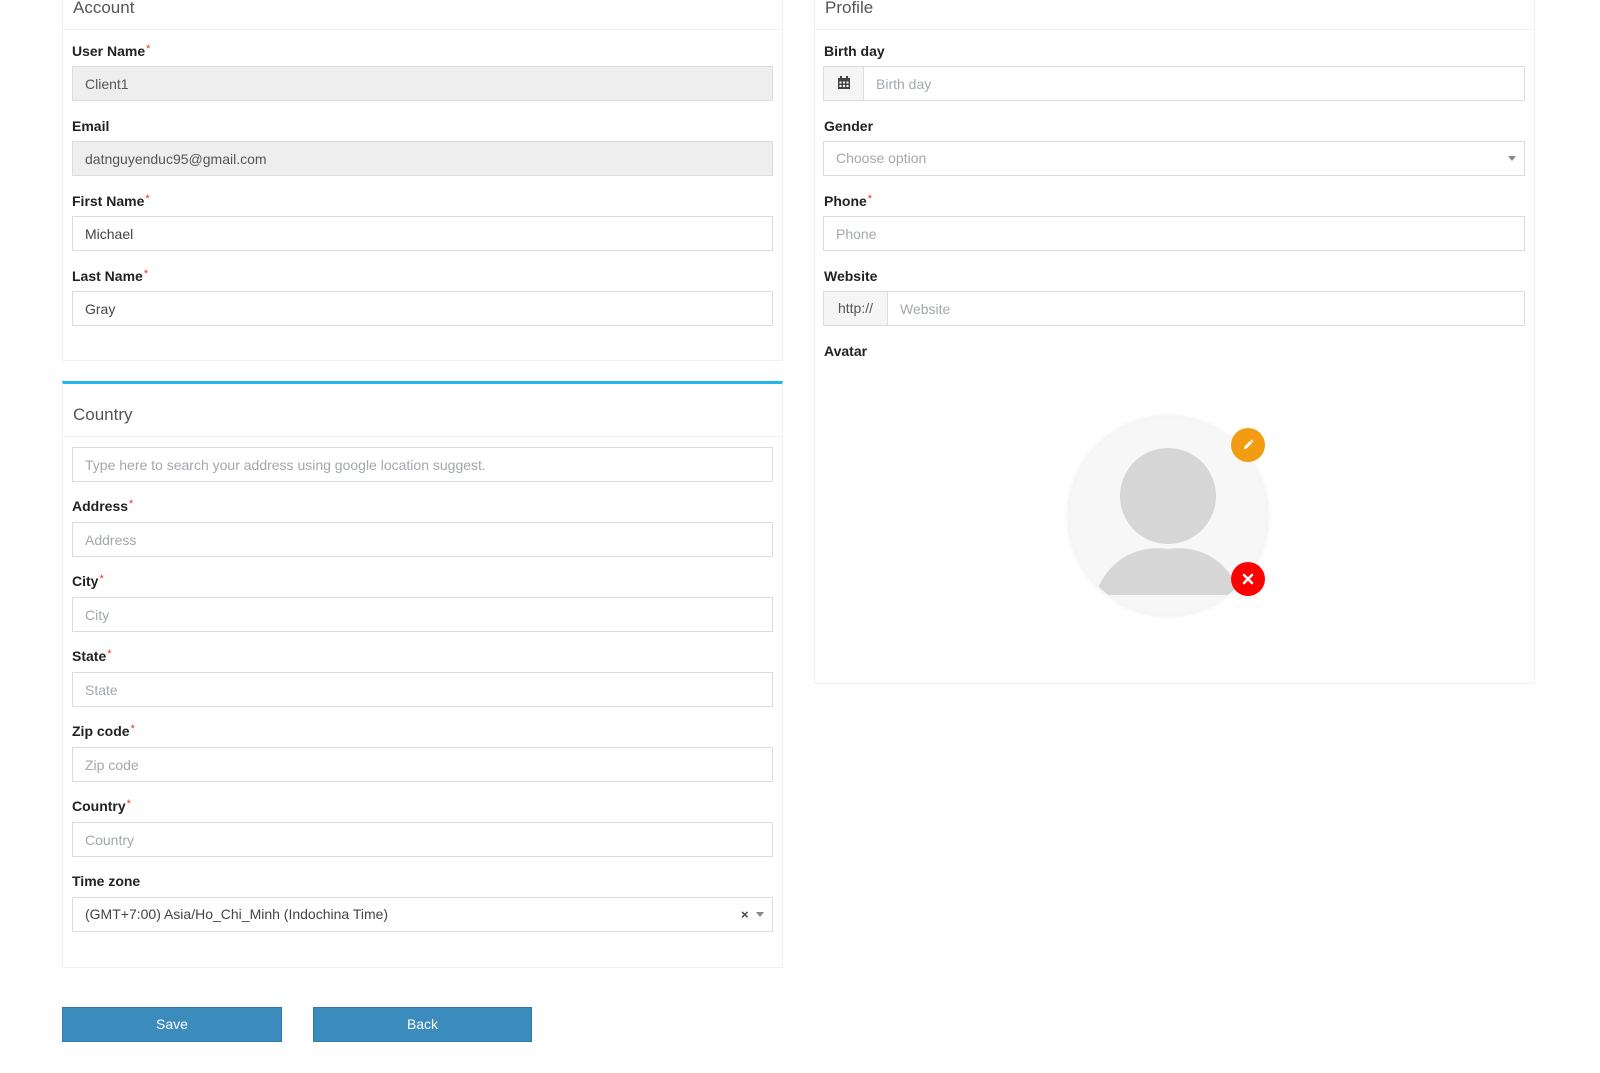 The width and height of the screenshot is (1600, 1073). What do you see at coordinates (849, 126) in the screenshot?
I see `gender-label: Gender` at bounding box center [849, 126].